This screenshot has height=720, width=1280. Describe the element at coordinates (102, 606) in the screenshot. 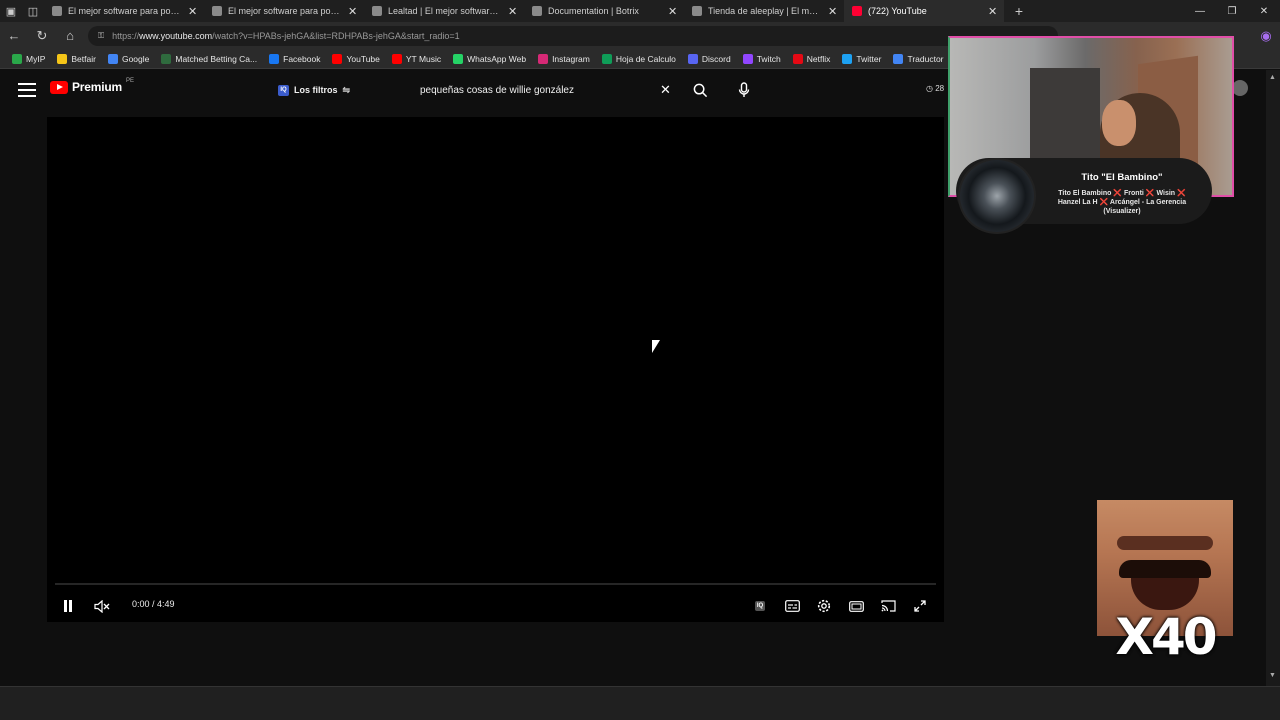

I see `mute-button` at that location.